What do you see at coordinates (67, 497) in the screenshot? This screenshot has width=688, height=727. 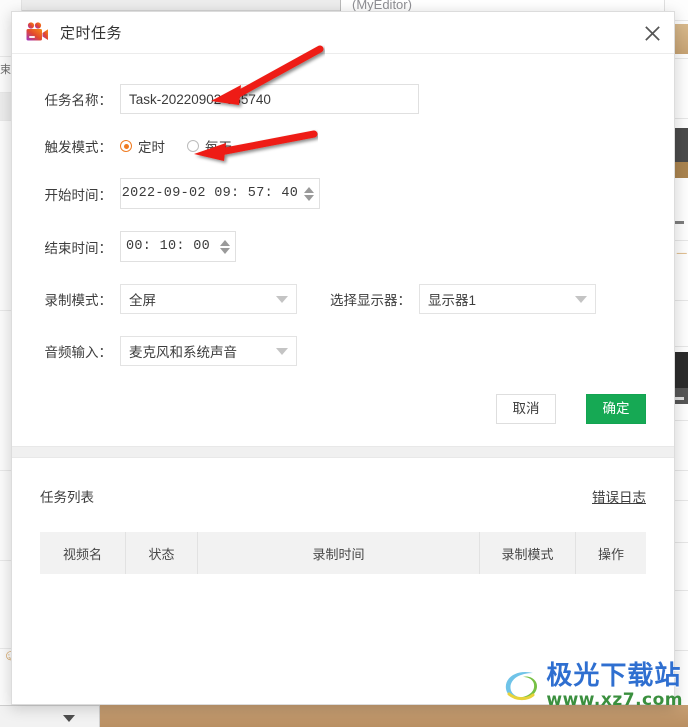 I see `task-list-title: 任务列表` at bounding box center [67, 497].